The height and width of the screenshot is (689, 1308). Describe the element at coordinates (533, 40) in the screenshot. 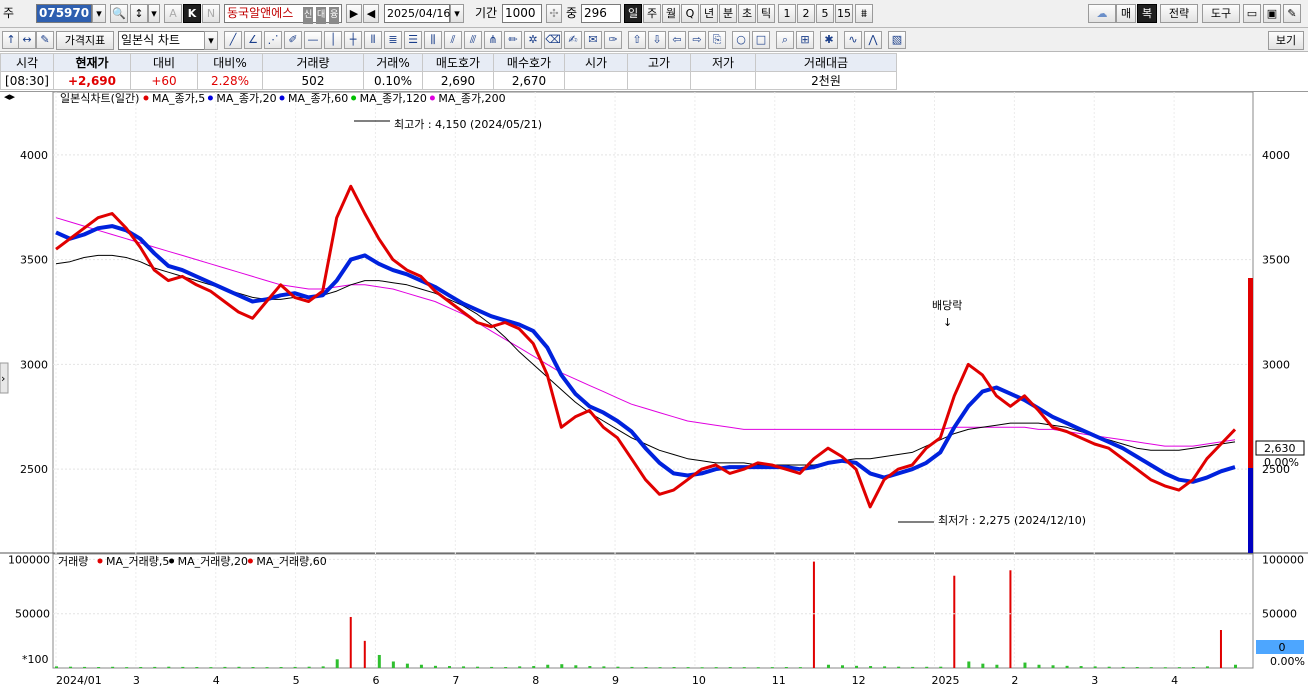

I see `magic-icon: ✲` at that location.